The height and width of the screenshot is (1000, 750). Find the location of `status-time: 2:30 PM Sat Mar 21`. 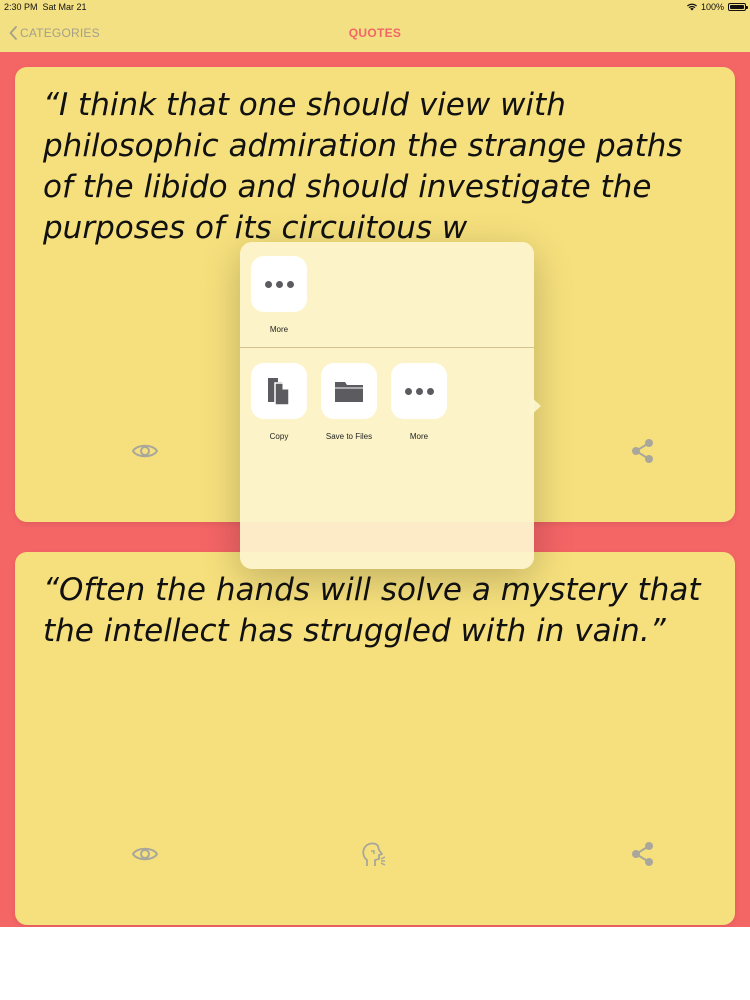

status-time: 2:30 PM Sat Mar 21 is located at coordinates (45, 7).